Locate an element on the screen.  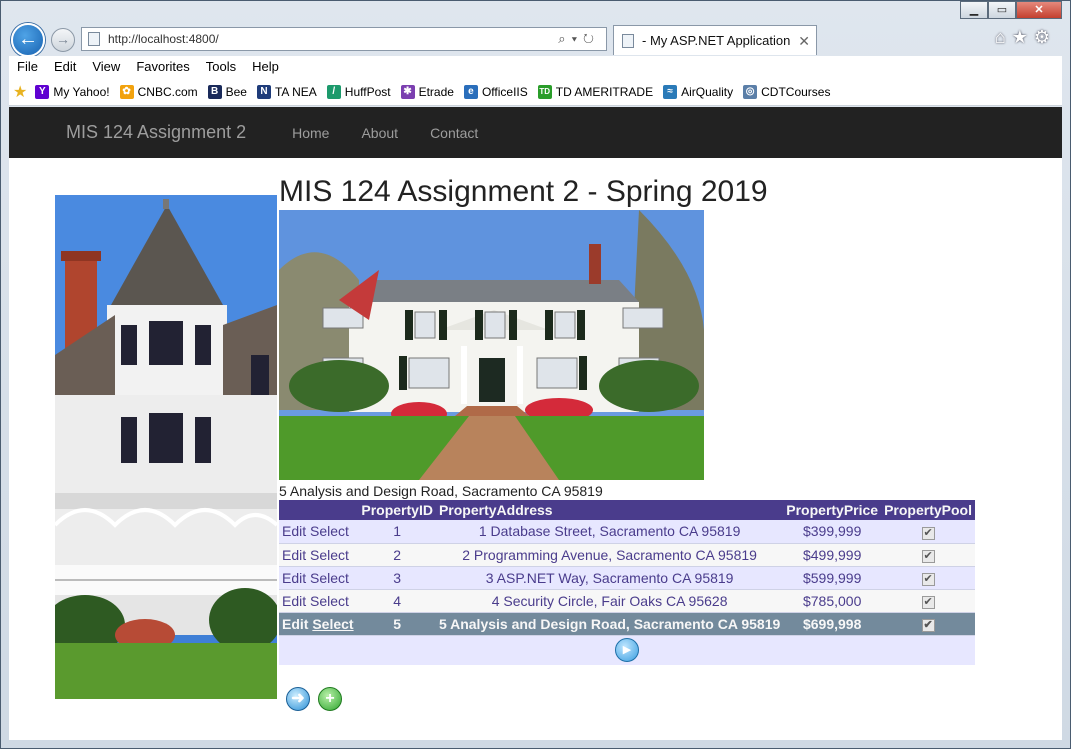
colonial-house-image is located at coordinates (491, 345).